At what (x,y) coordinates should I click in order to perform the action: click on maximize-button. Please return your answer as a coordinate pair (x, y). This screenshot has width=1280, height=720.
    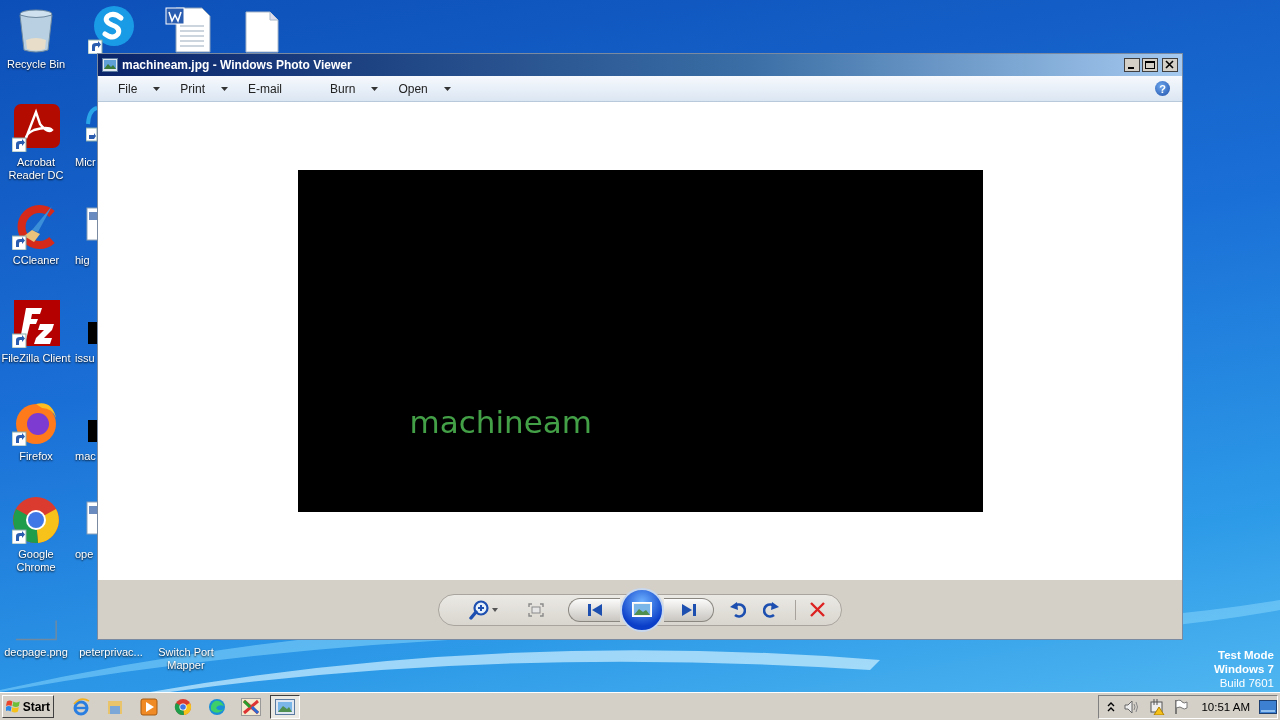
    Looking at the image, I should click on (1150, 65).